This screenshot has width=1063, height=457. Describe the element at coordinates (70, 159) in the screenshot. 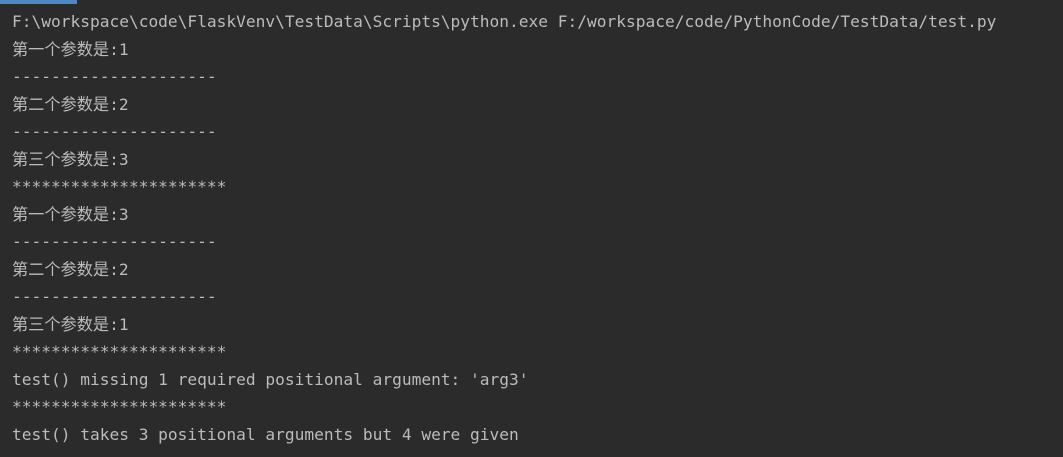

I see `output-line: 第三个参数是:3` at that location.